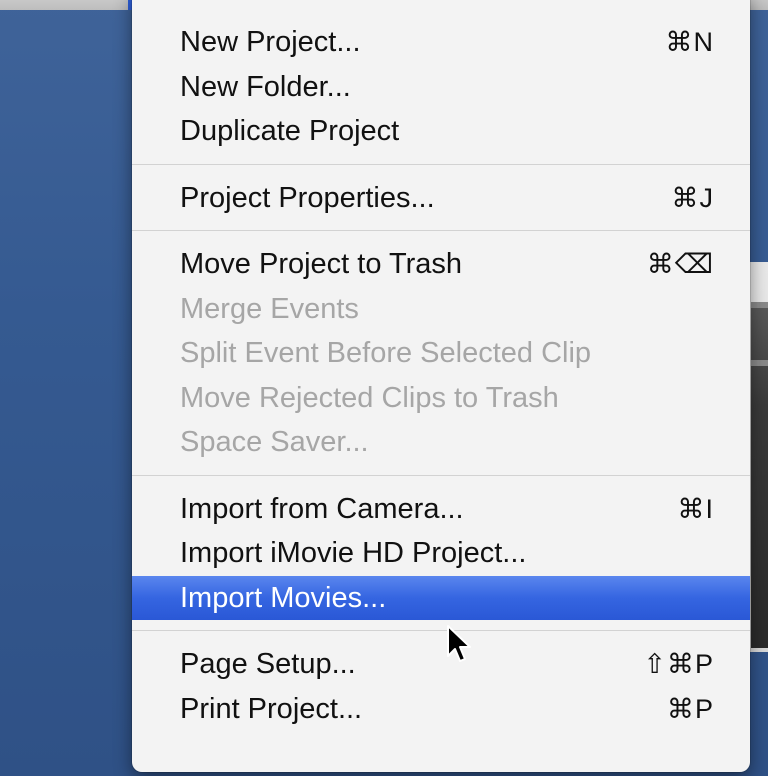  Describe the element at coordinates (678, 664) in the screenshot. I see `menu-item-shortcut: ⇧⌘P` at that location.